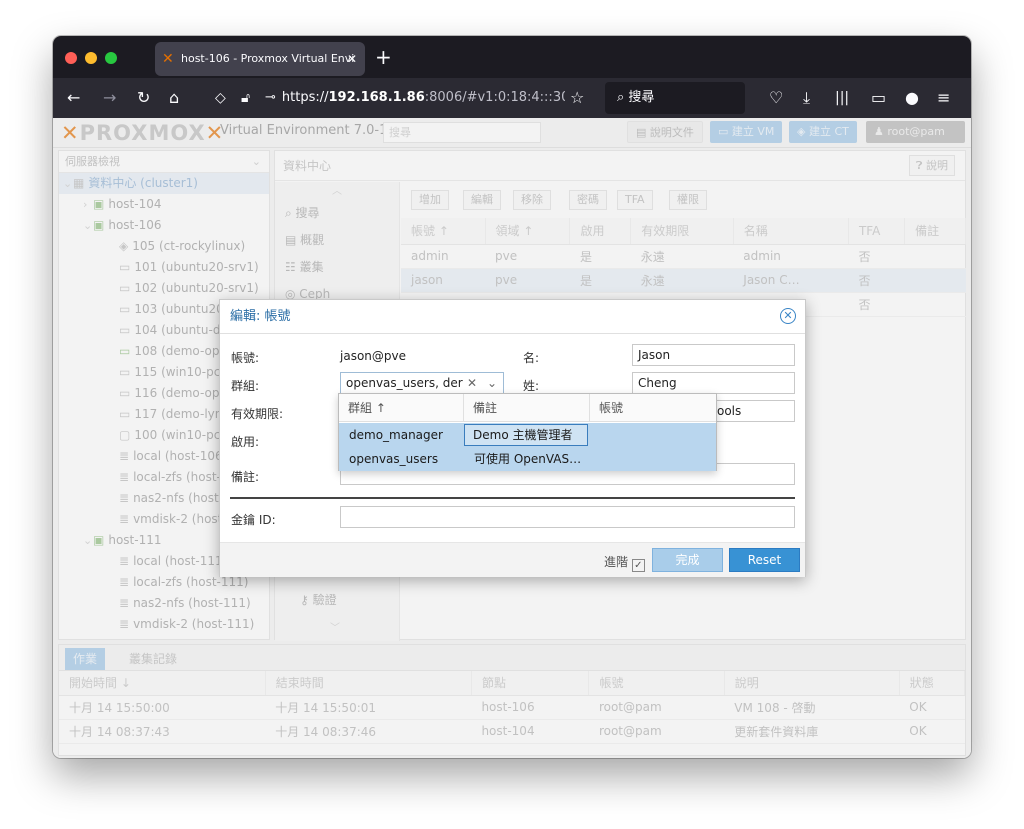 The width and height of the screenshot is (1024, 829). I want to click on home-icon: ⌂, so click(174, 98).